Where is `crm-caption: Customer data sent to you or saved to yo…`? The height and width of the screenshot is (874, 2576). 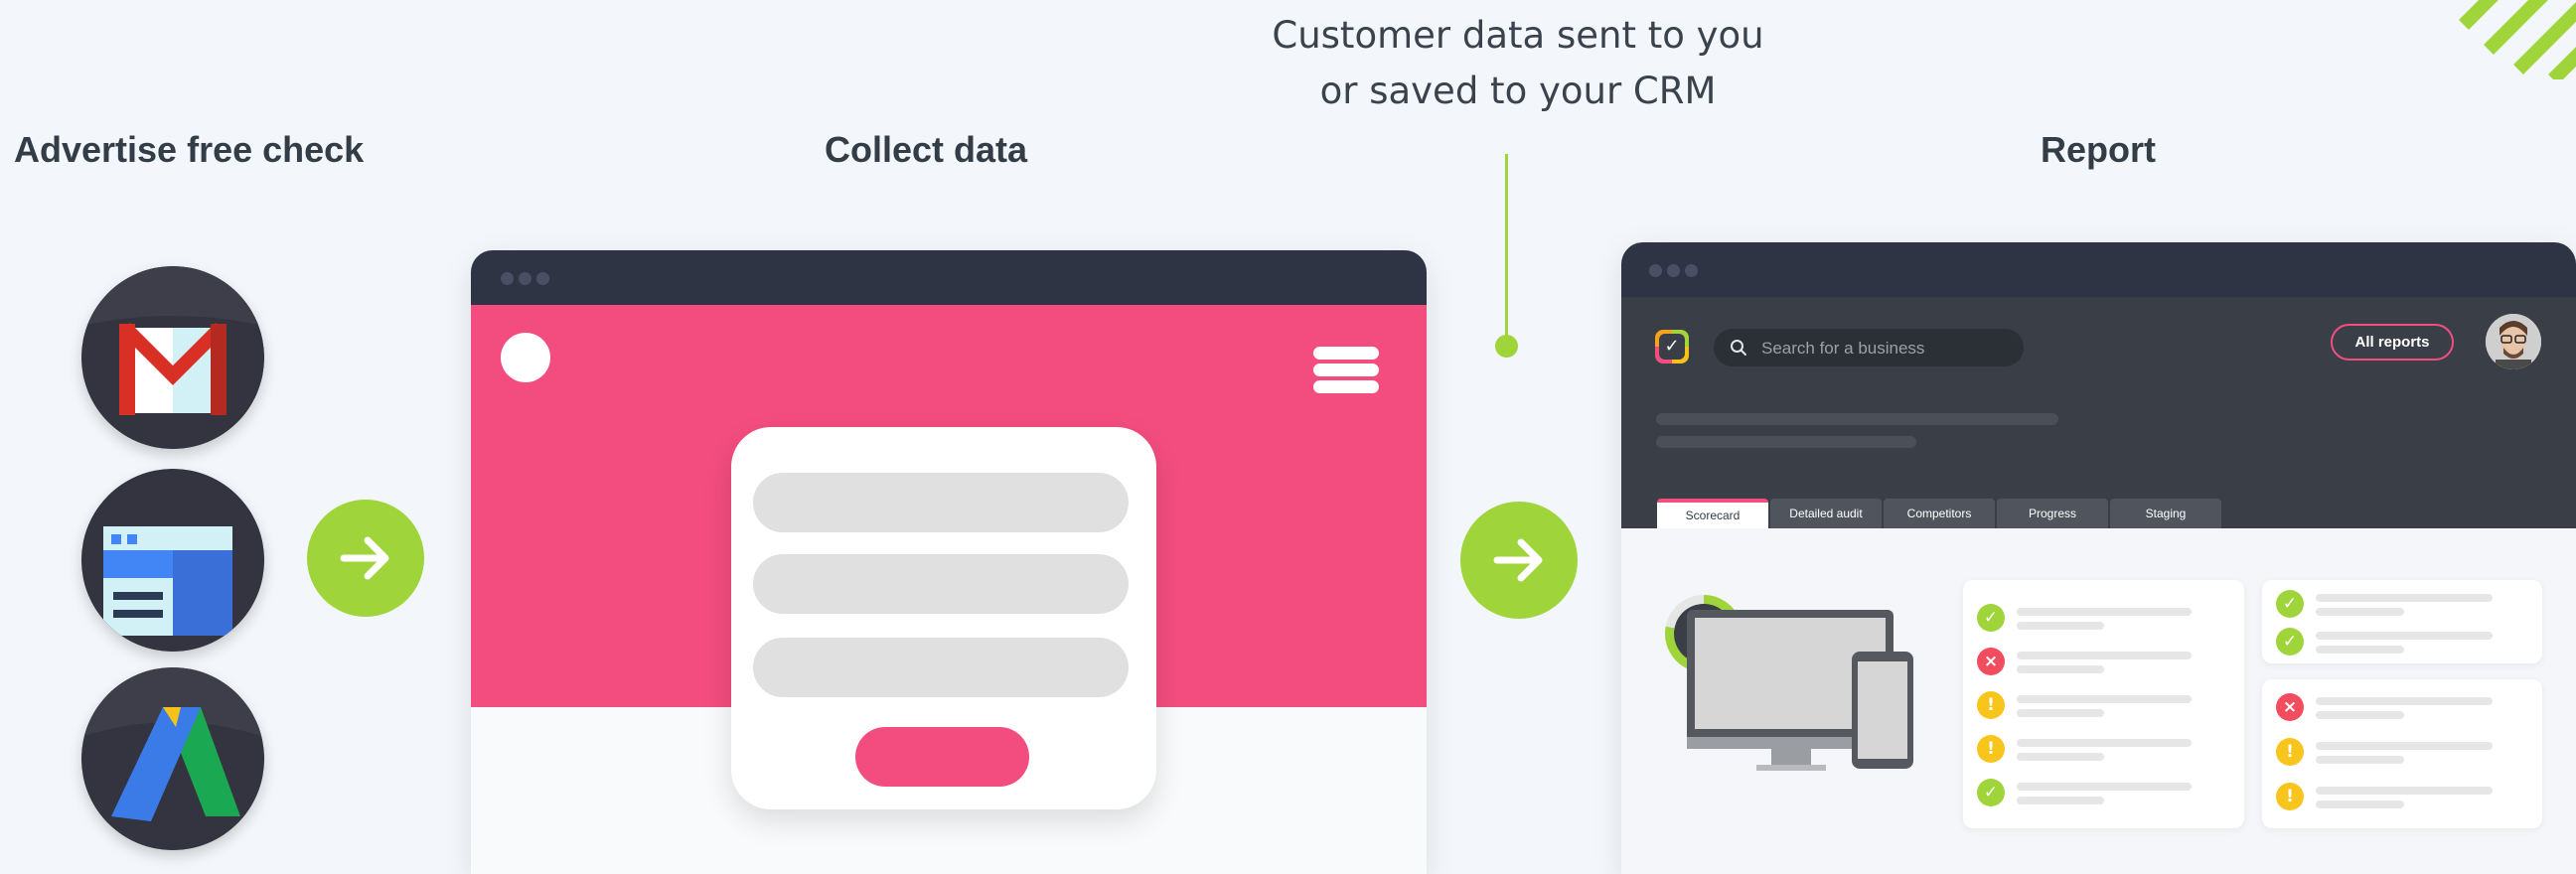 crm-caption: Customer data sent to you or saved to yo… is located at coordinates (1518, 64).